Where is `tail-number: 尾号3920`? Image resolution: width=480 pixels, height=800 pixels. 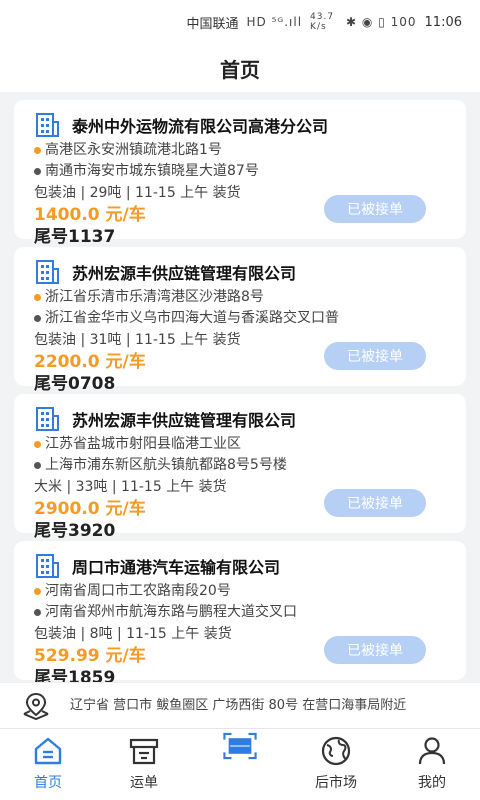
tail-number: 尾号3920 is located at coordinates (75, 531).